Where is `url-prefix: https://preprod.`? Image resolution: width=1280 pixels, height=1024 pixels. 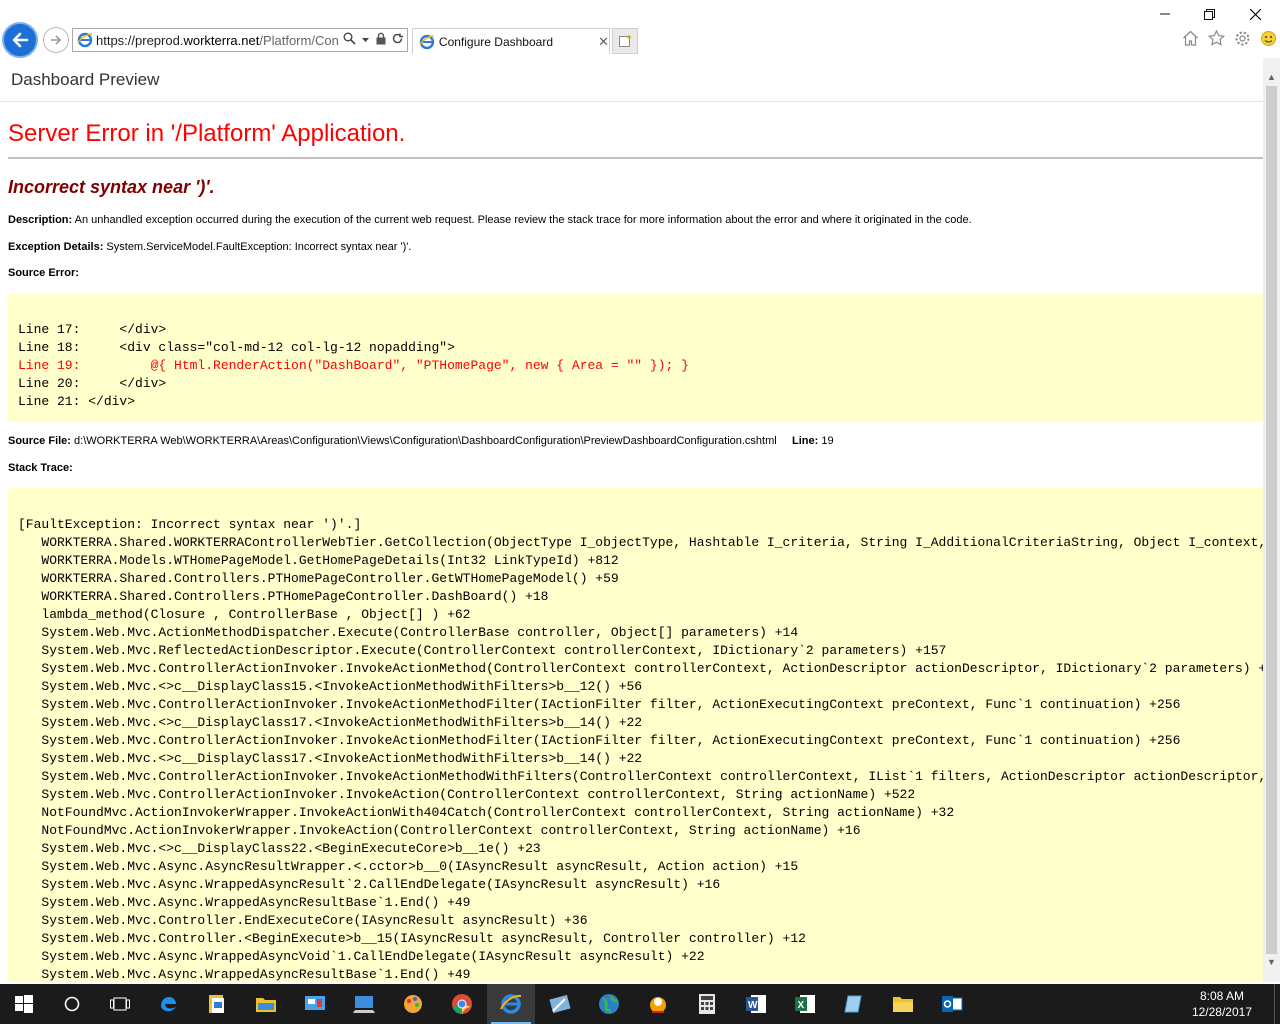 url-prefix: https://preprod. is located at coordinates (140, 40).